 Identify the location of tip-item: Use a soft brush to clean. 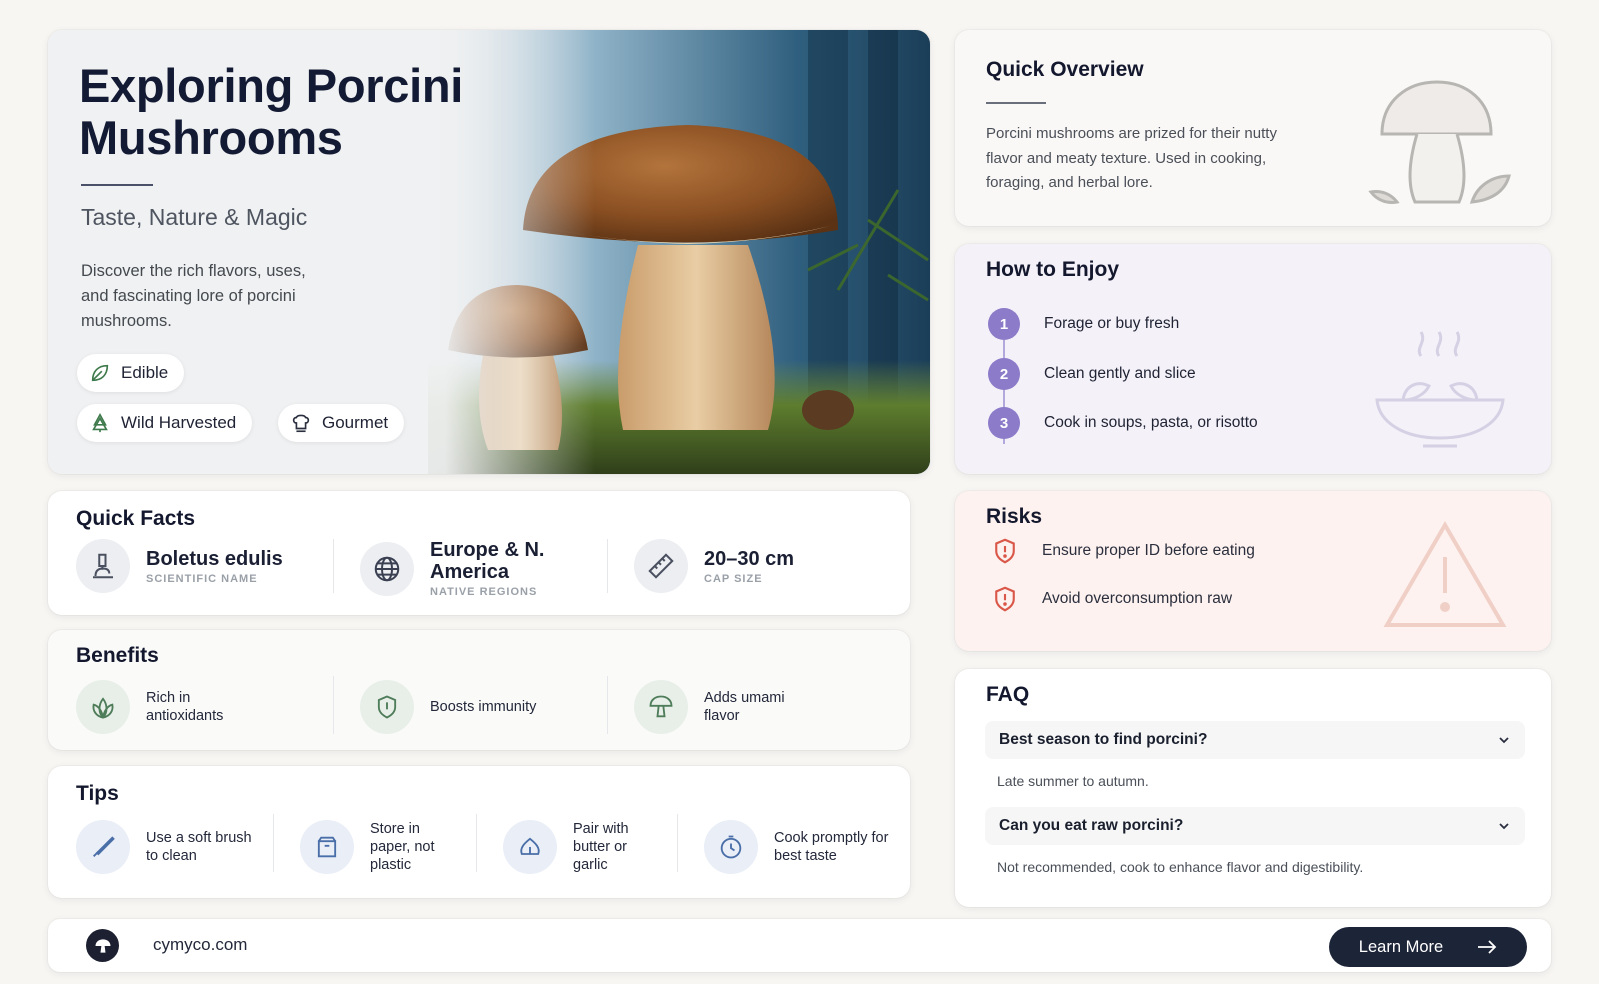
(171, 847).